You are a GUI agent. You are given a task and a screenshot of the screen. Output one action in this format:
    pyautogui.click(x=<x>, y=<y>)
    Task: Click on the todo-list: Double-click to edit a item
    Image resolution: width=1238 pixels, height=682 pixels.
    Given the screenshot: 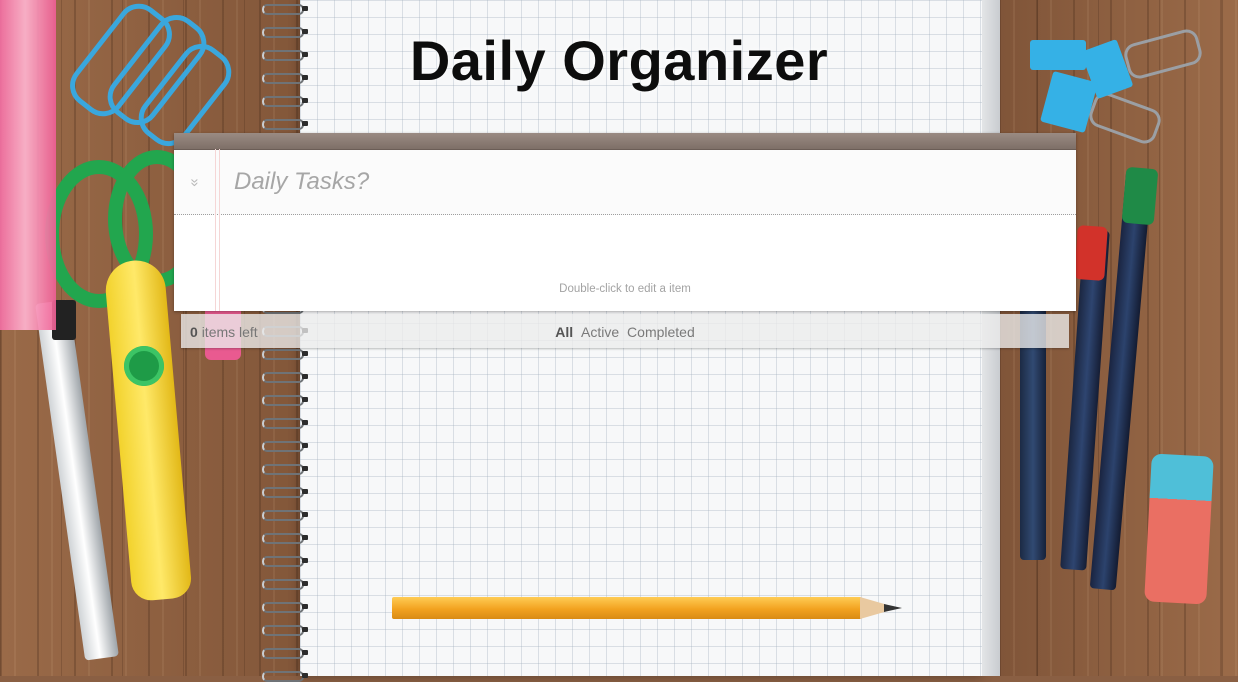 What is the action you would take?
    pyautogui.click(x=625, y=263)
    